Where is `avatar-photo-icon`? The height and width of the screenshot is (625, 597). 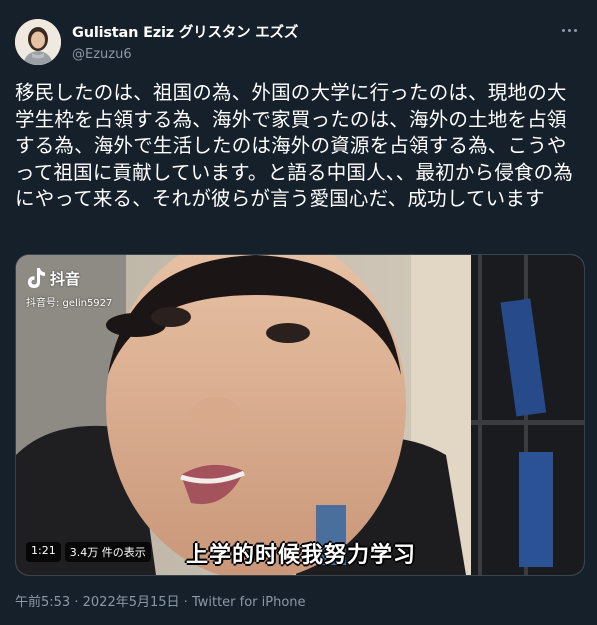
avatar-photo-icon is located at coordinates (38, 42).